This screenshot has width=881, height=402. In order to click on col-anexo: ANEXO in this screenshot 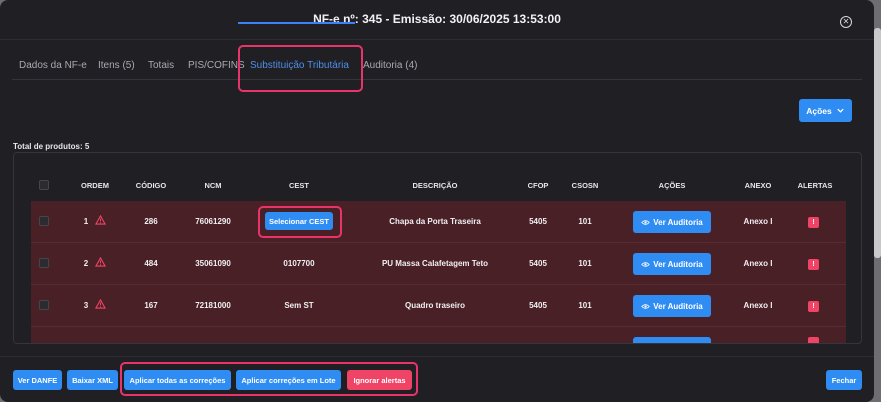, I will do `click(758, 185)`.